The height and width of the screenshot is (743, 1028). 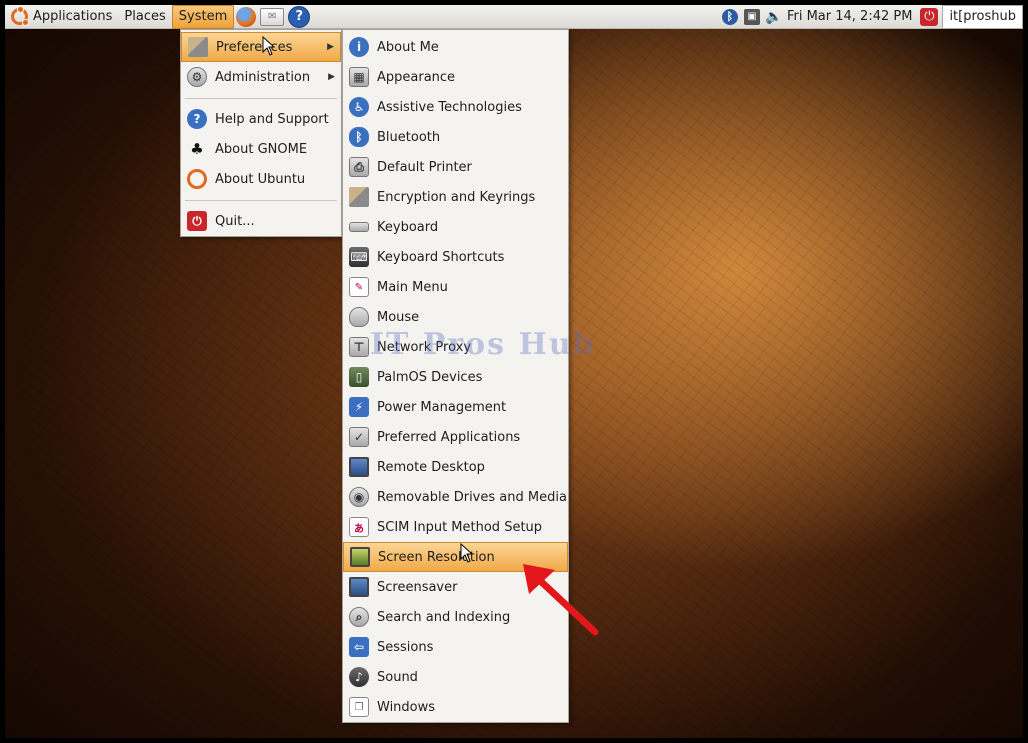 I want to click on power-icon: ⏻, so click(x=929, y=16).